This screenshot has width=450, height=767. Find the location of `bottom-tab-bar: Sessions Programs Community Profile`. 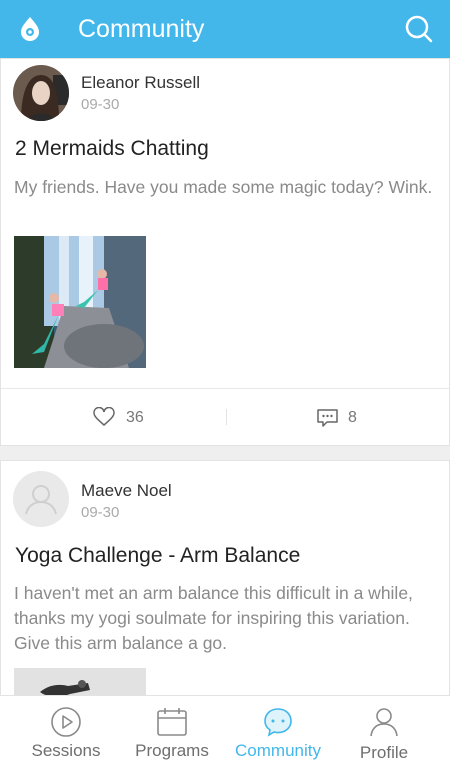

bottom-tab-bar: Sessions Programs Community Profile is located at coordinates (225, 731).